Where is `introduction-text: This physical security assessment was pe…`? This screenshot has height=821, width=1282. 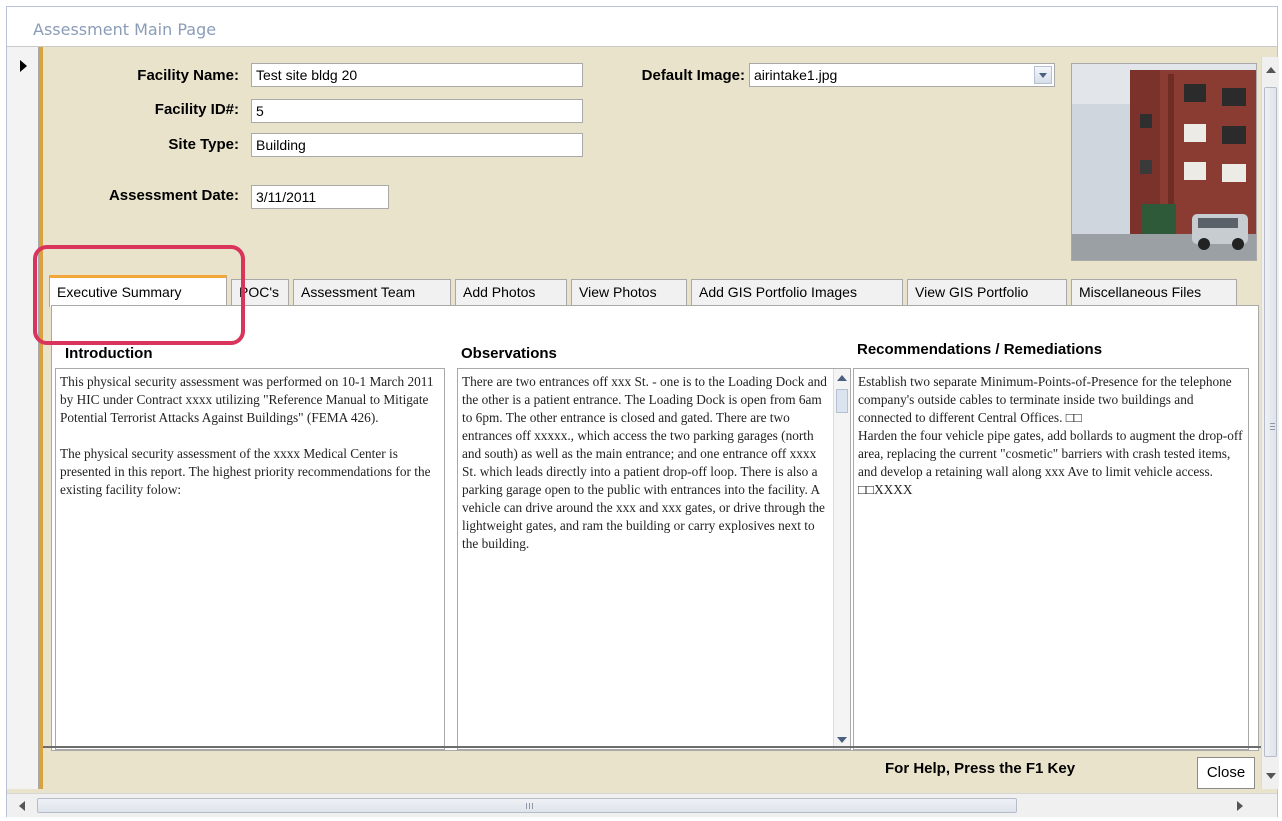 introduction-text: This physical security assessment was pe… is located at coordinates (247, 435).